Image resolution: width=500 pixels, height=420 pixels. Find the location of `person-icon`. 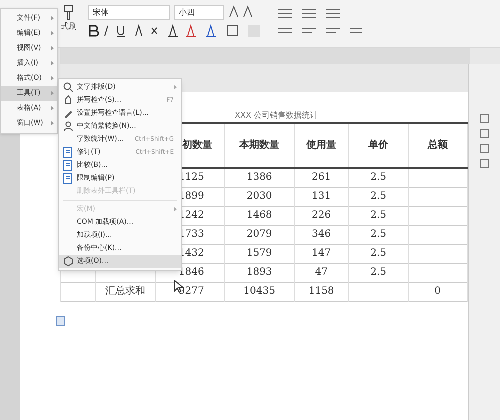

person-icon is located at coordinates (68, 126).